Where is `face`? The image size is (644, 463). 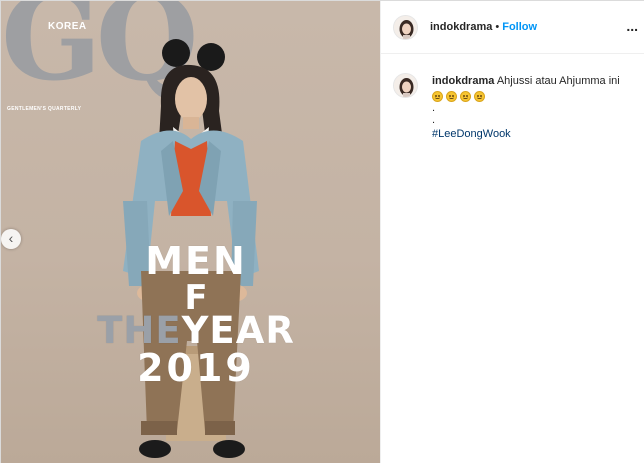 face is located at coordinates (191, 99).